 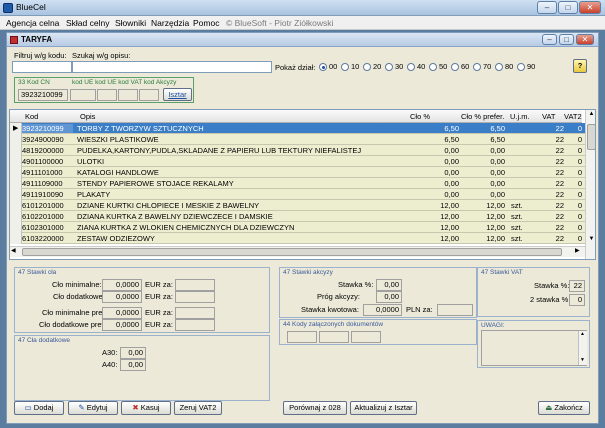 What do you see at coordinates (590, 184) in the screenshot?
I see `table-vertical-scrollbar: ▲ ▼` at bounding box center [590, 184].